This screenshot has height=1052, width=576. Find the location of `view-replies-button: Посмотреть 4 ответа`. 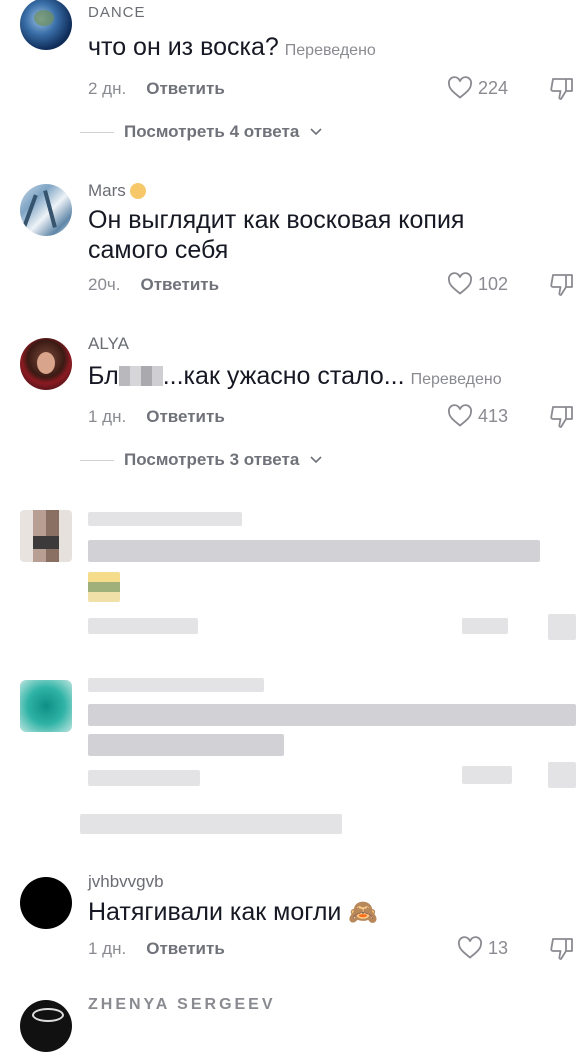

view-replies-button: Посмотреть 4 ответа is located at coordinates (201, 132).